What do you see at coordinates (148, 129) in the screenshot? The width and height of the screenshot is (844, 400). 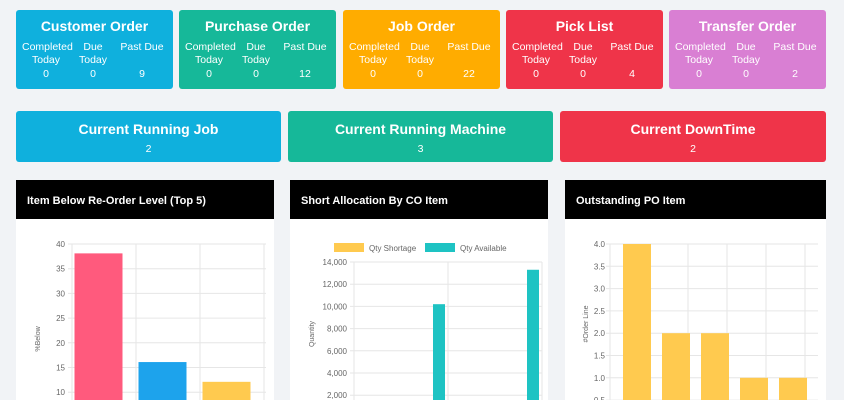 I see `card-title: Current Running Job` at bounding box center [148, 129].